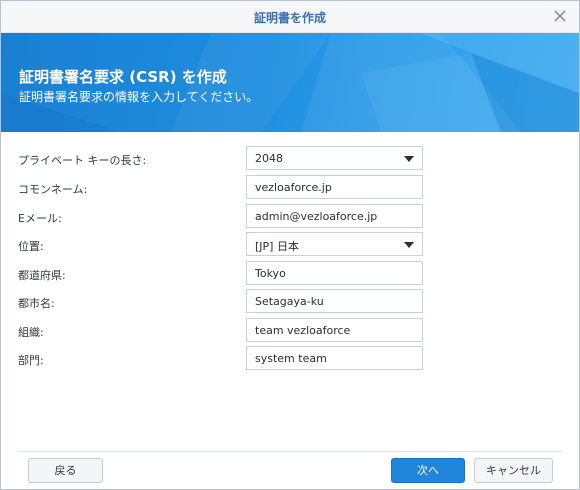 The height and width of the screenshot is (490, 580). I want to click on common-name-row: コモンネーム: vezloaforce.jp, so click(290, 188).